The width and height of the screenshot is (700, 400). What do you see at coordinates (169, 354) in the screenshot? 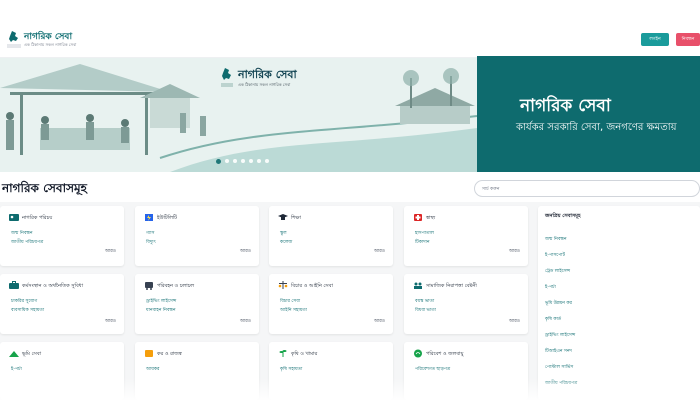
I see `service-card-title: কর ও রাজস্ব` at bounding box center [169, 354].